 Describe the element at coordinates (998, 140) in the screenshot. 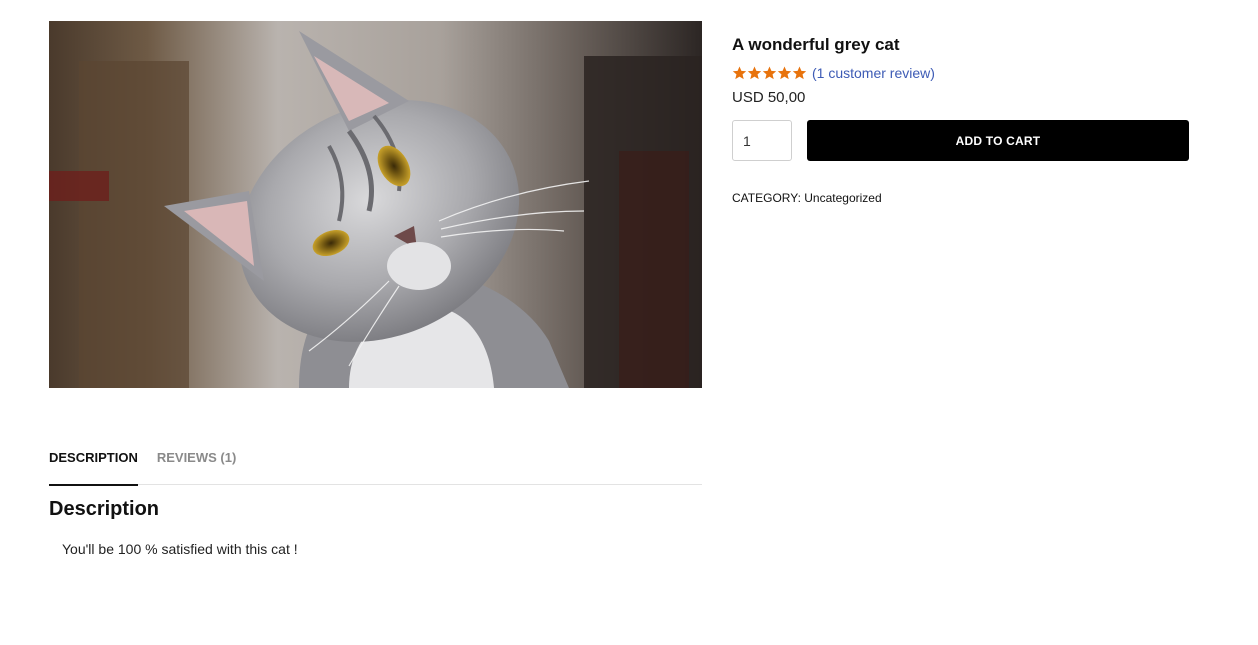

I see `add-to-cart-button: ADD TO CART` at that location.